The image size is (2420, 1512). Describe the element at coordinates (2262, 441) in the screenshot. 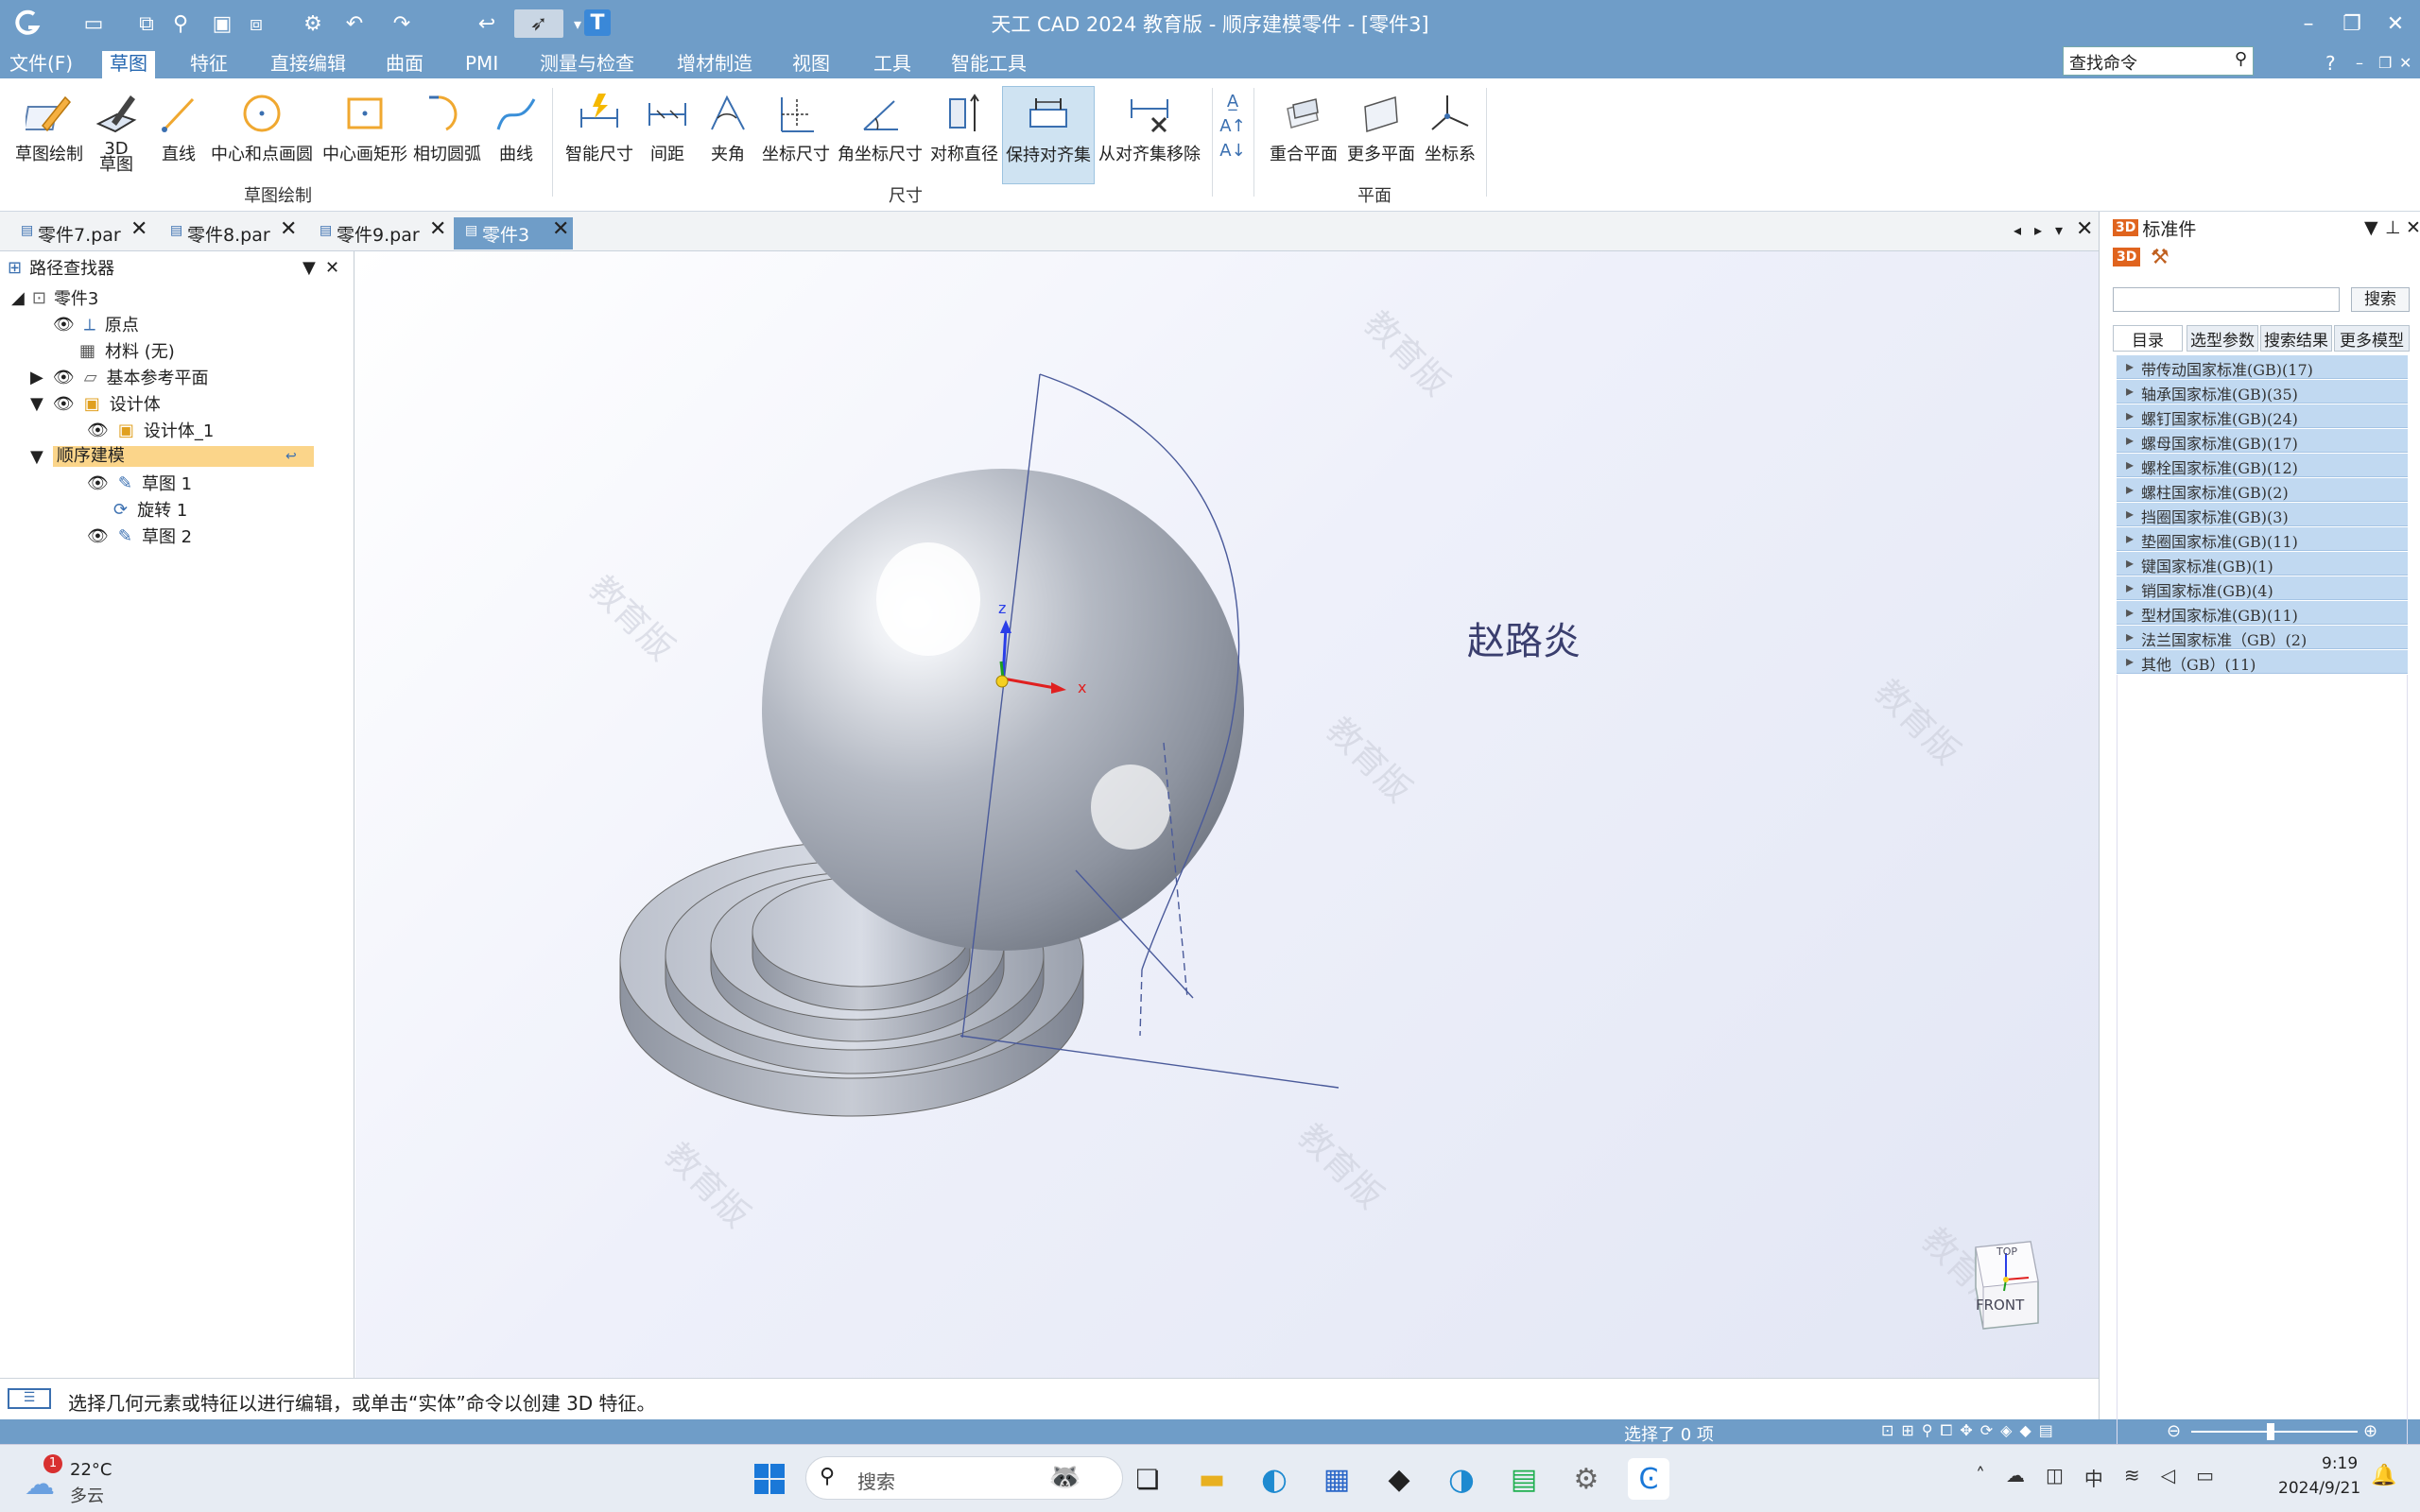

I see `library-item: 螺母国家标准(GB)(17)` at that location.